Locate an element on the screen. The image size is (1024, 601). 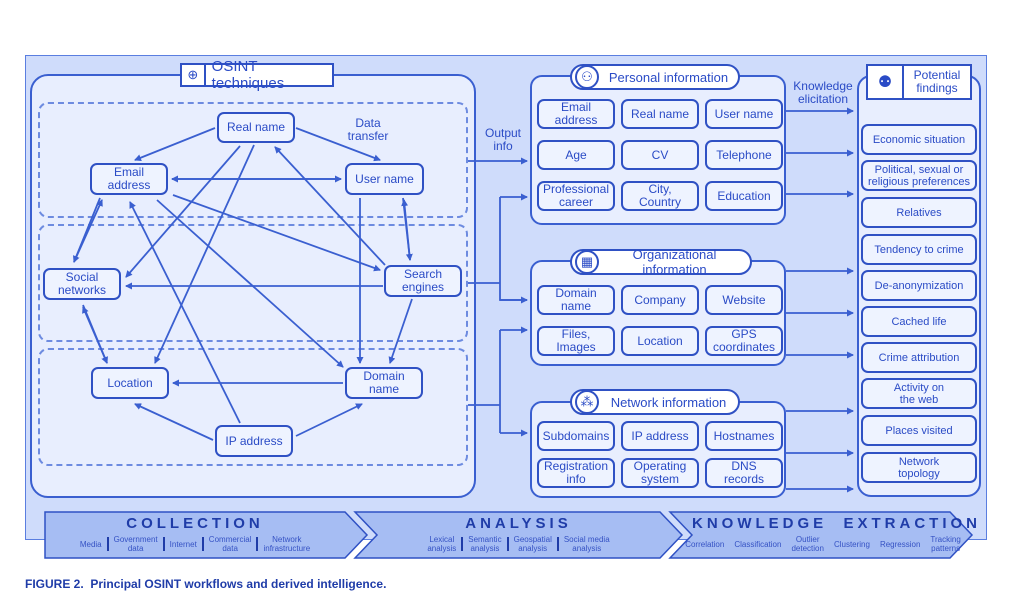
network-info-item: Subdomains is located at coordinates (576, 436).